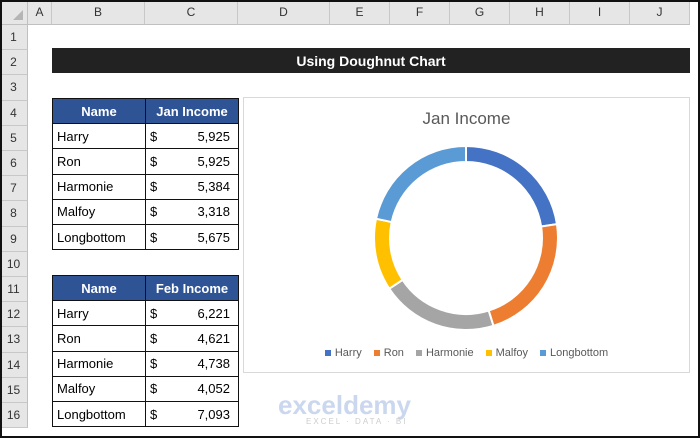  I want to click on table-row: Ron $4,621, so click(145, 338).